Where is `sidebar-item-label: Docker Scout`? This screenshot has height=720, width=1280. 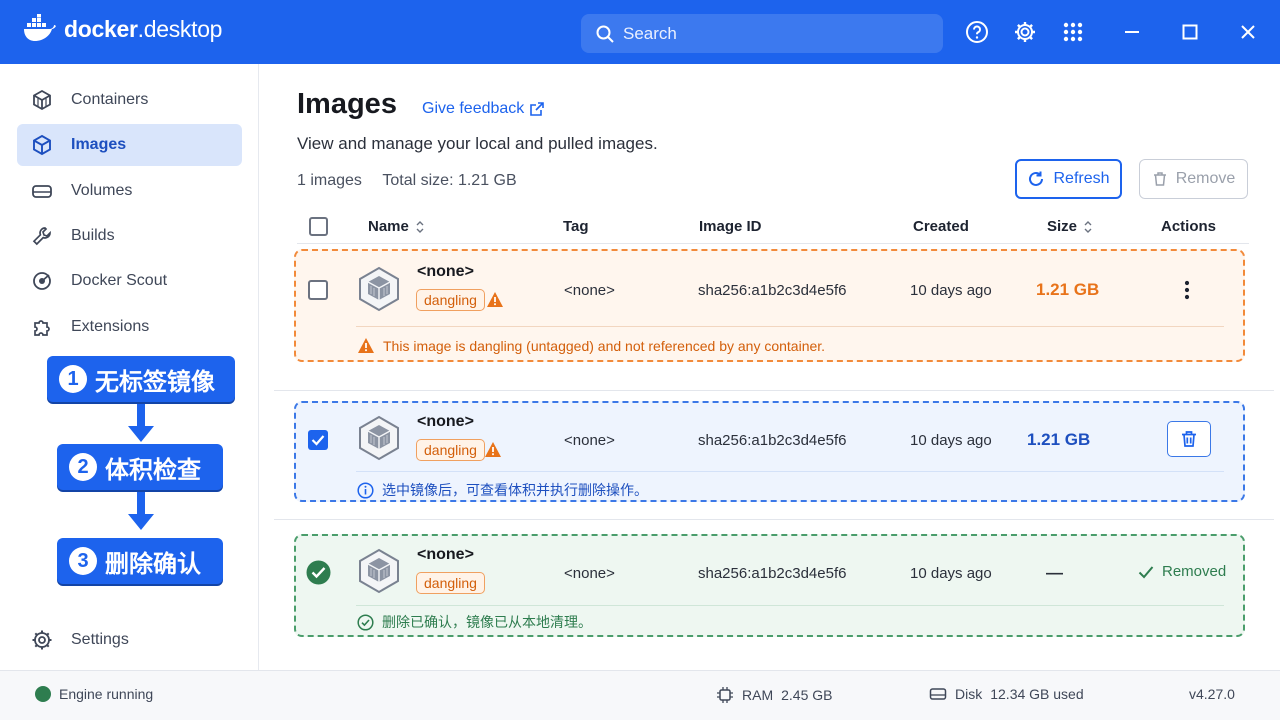 sidebar-item-label: Docker Scout is located at coordinates (119, 280).